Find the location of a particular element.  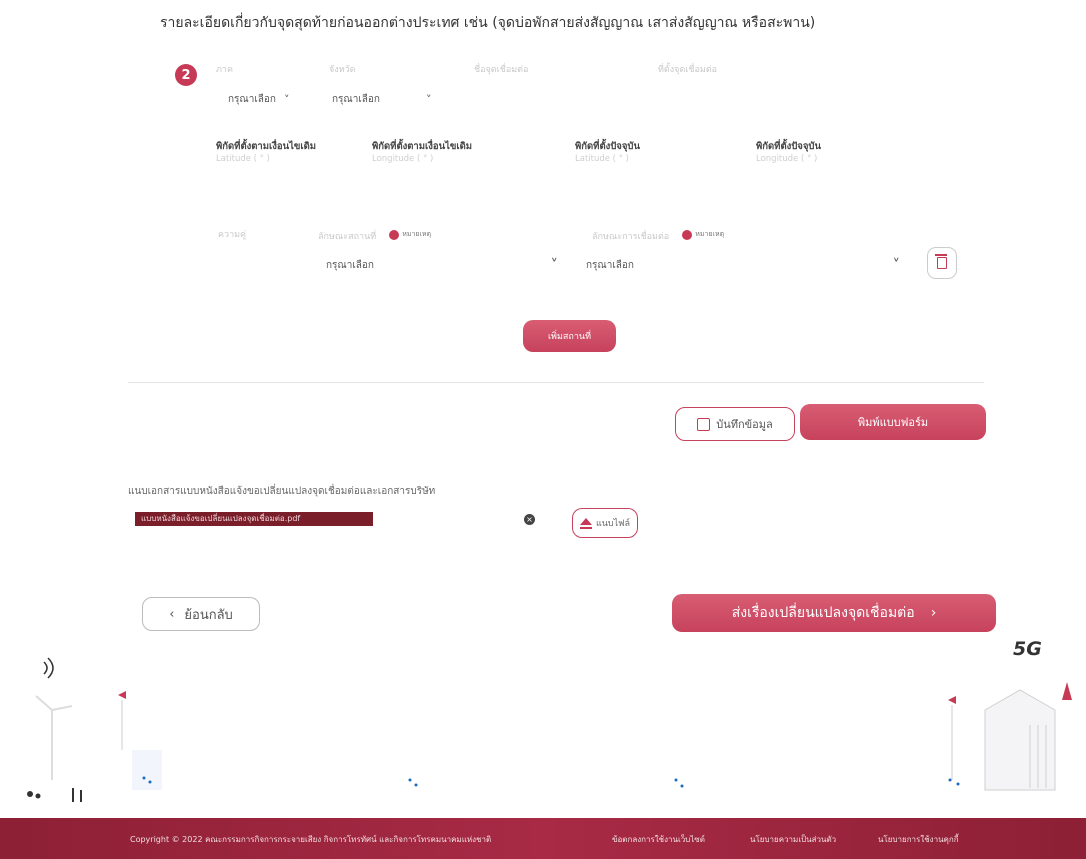

chevron-left-icon: ‹ is located at coordinates (172, 614).